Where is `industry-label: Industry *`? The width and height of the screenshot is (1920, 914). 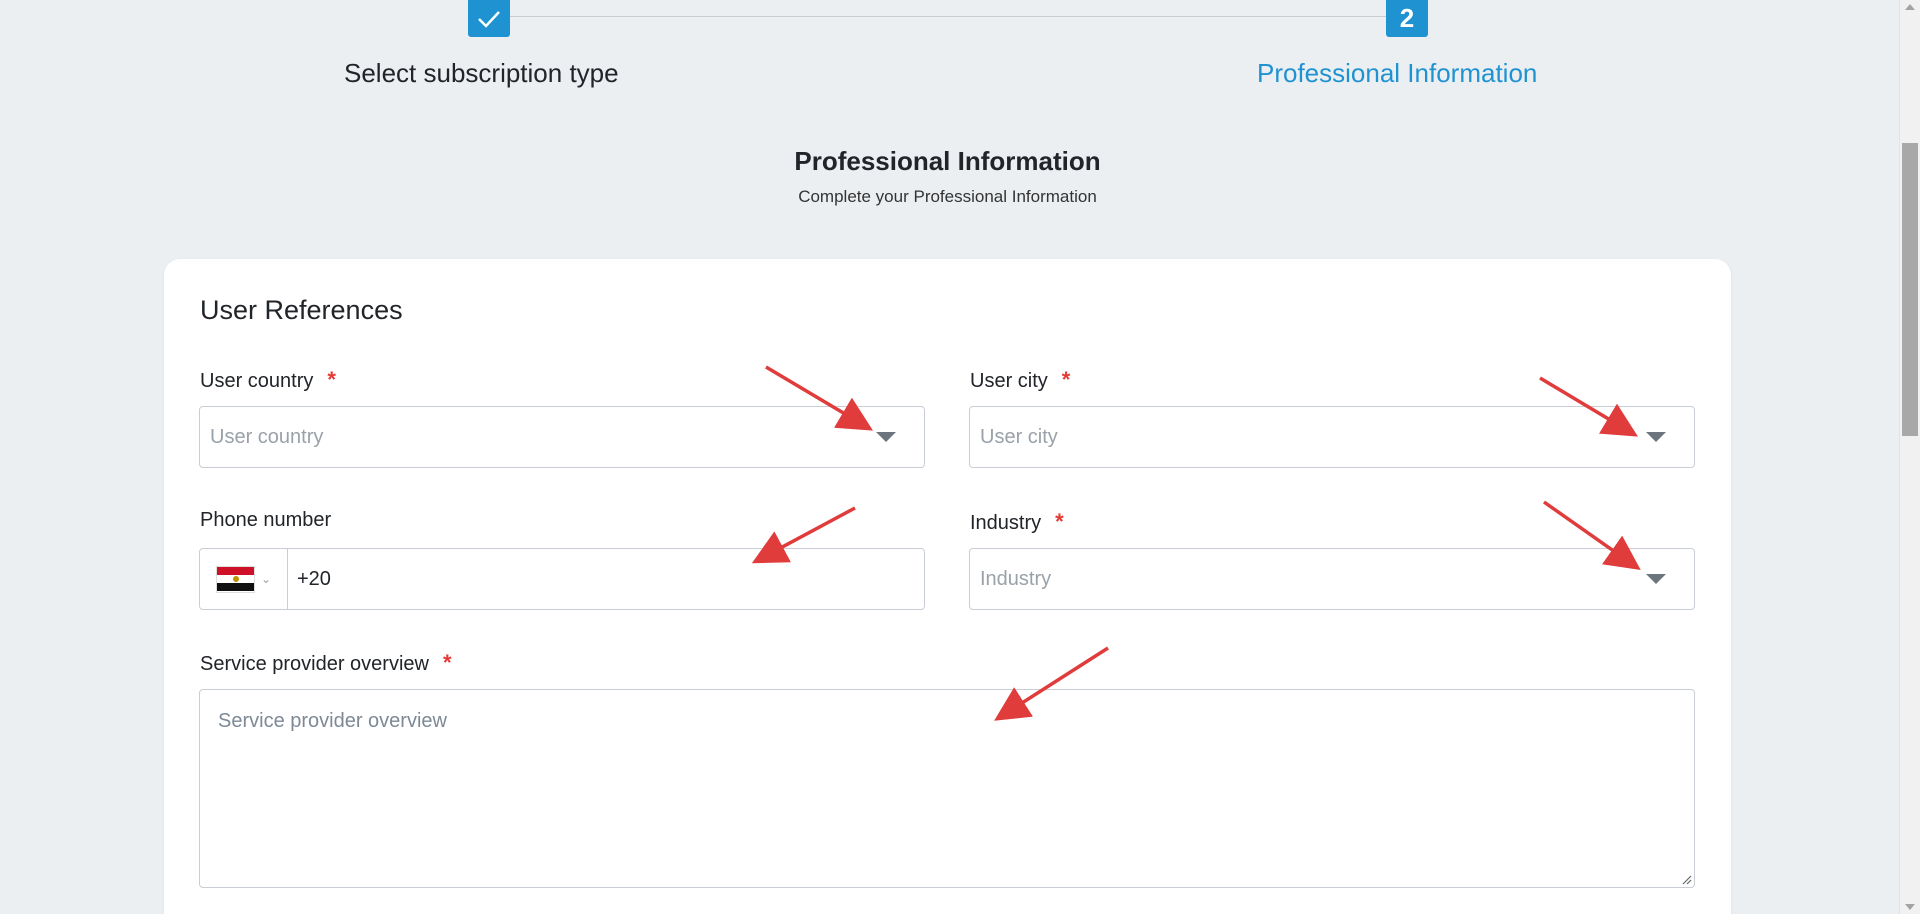
industry-label: Industry * is located at coordinates (1017, 522).